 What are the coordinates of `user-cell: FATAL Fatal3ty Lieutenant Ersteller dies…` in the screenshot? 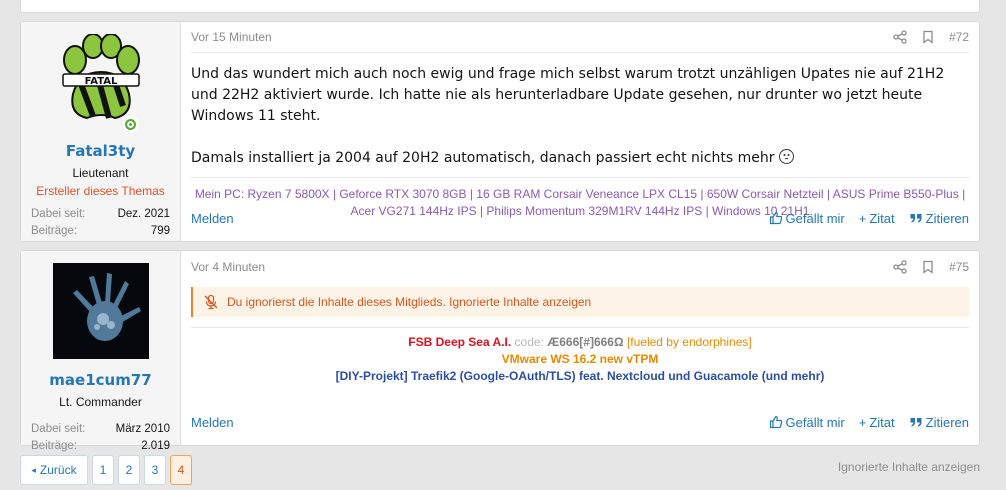 It's located at (101, 131).